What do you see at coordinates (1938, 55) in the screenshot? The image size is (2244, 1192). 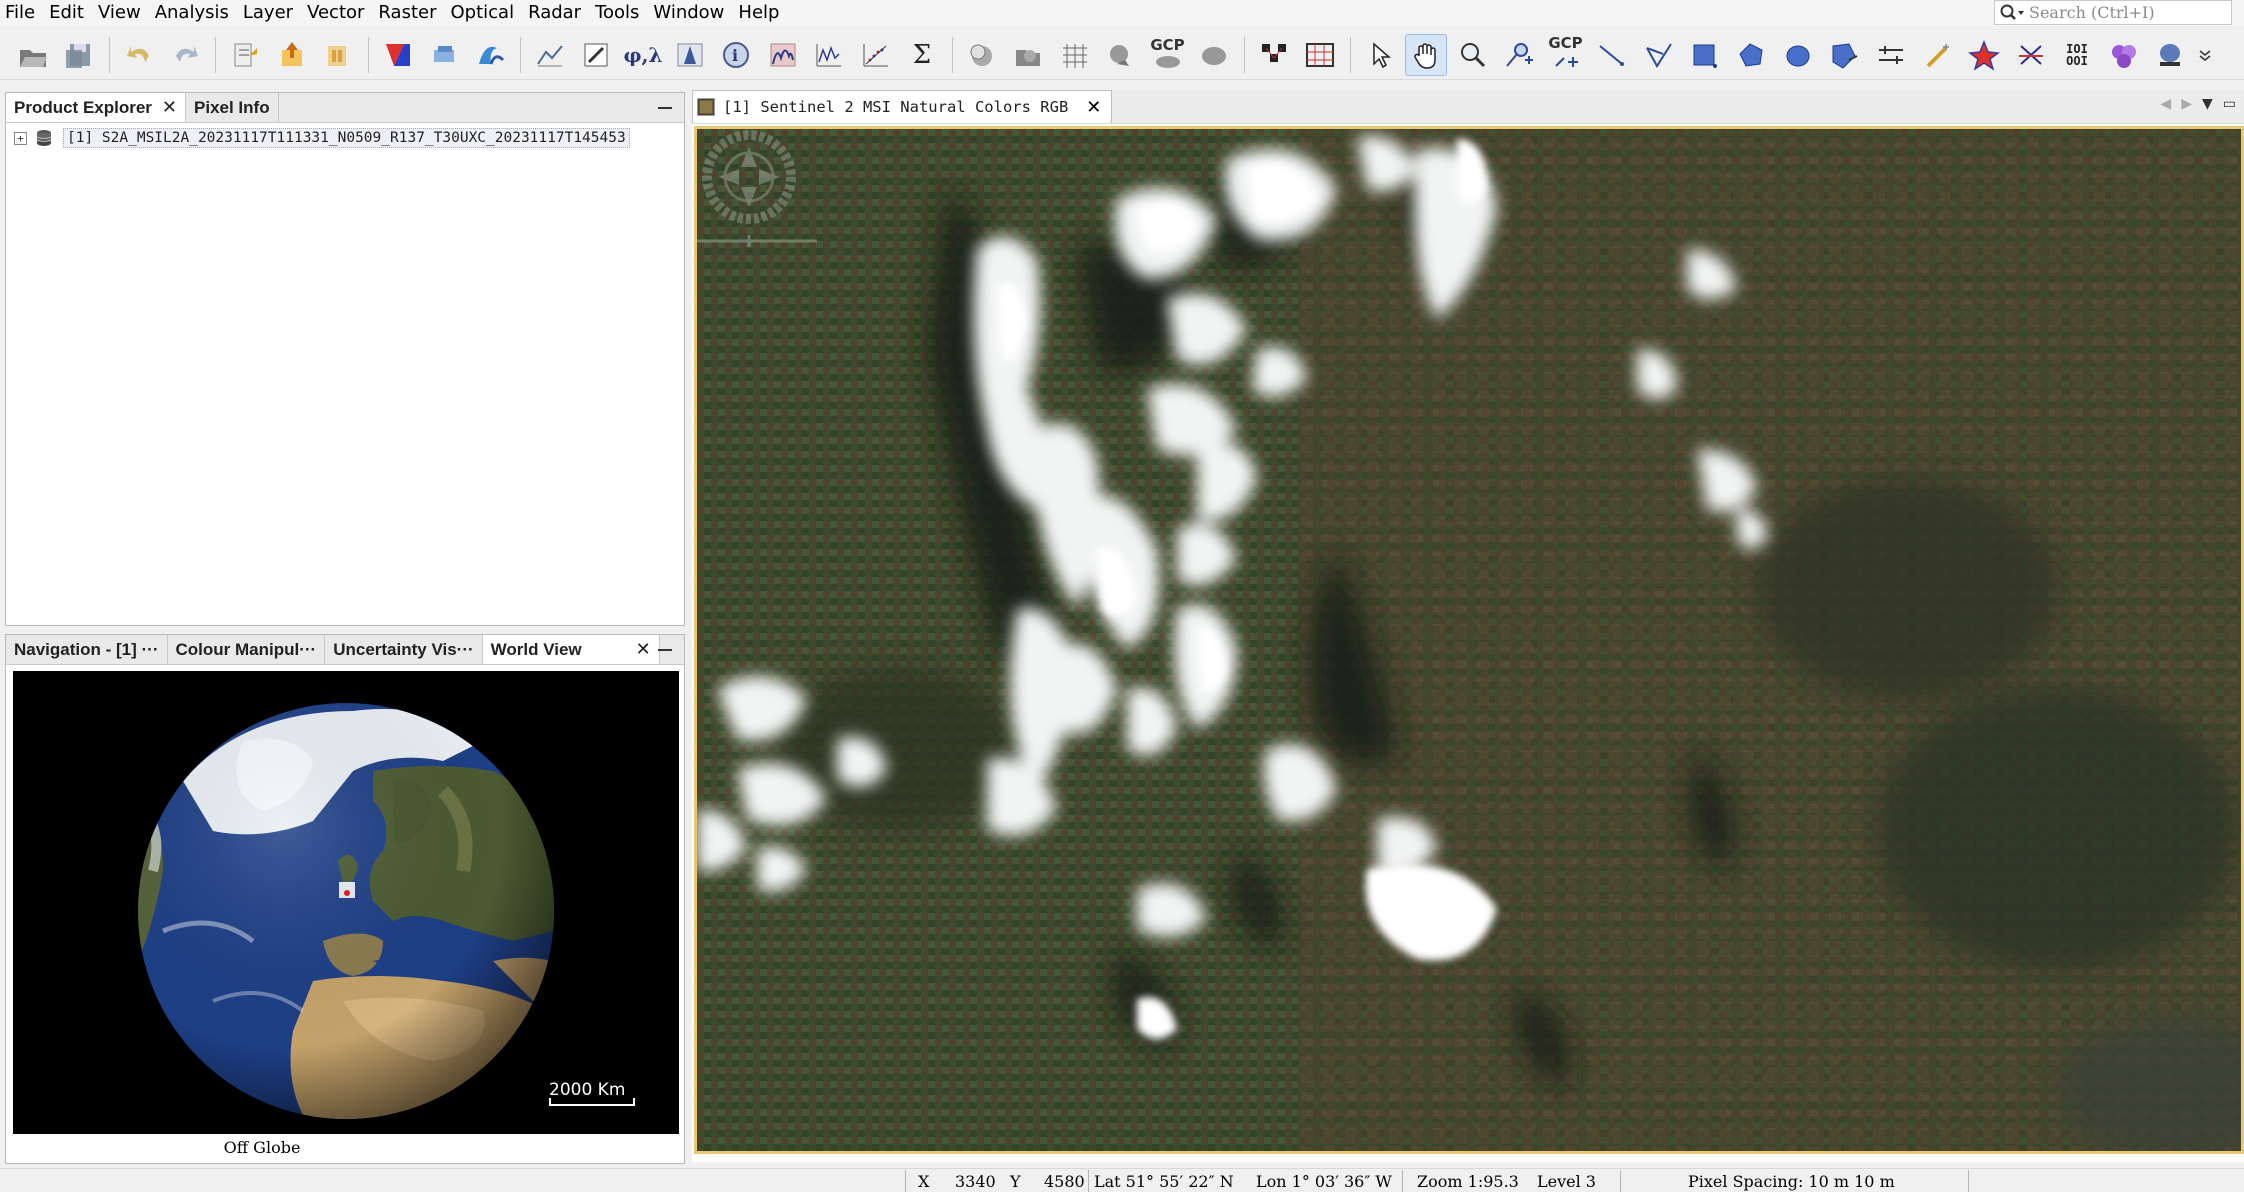 I see `magic-wand-icon` at bounding box center [1938, 55].